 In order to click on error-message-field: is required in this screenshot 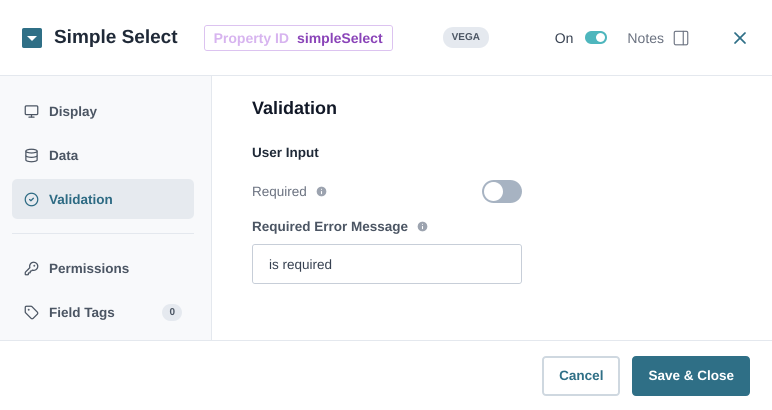, I will do `click(387, 264)`.